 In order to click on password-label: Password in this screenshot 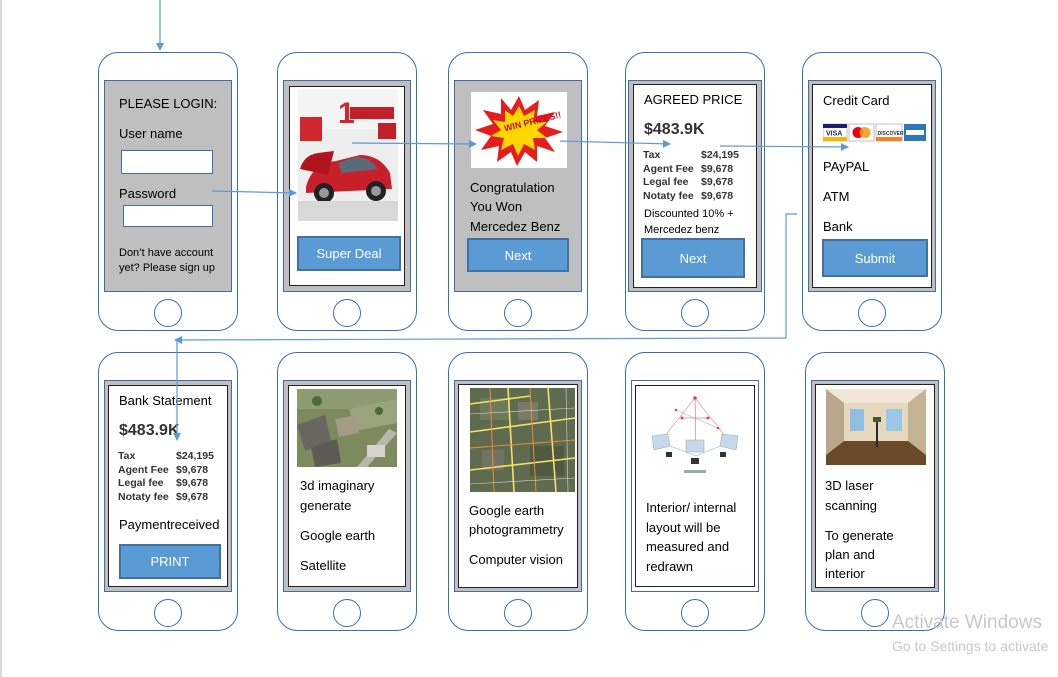, I will do `click(148, 193)`.